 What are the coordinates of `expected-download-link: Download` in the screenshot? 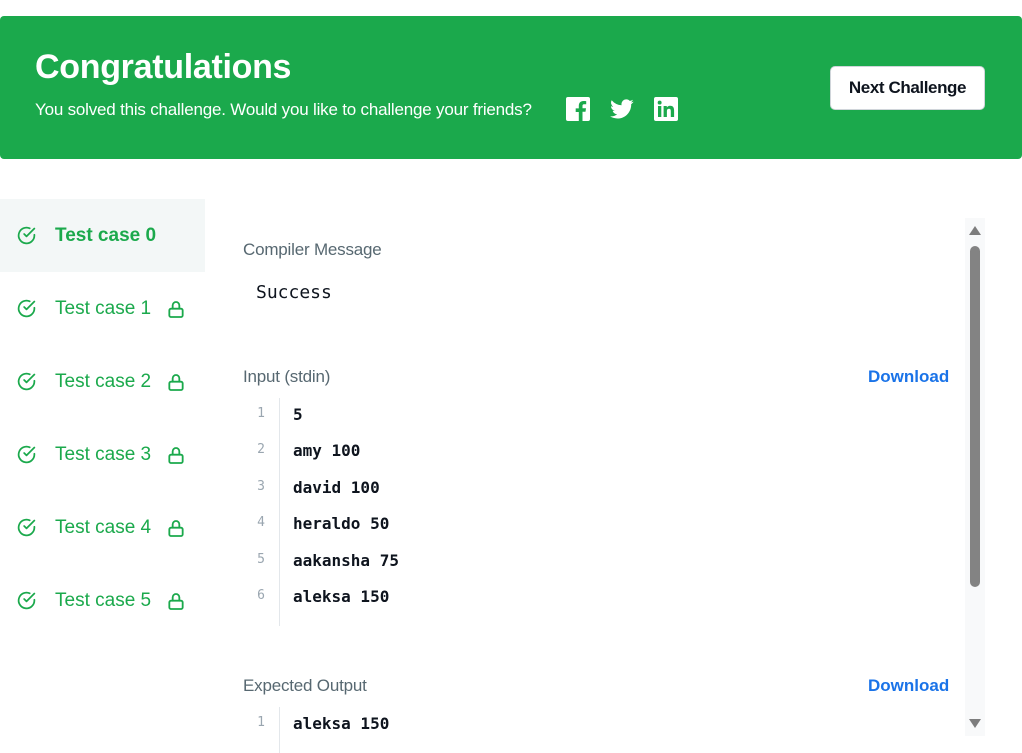 It's located at (908, 686).